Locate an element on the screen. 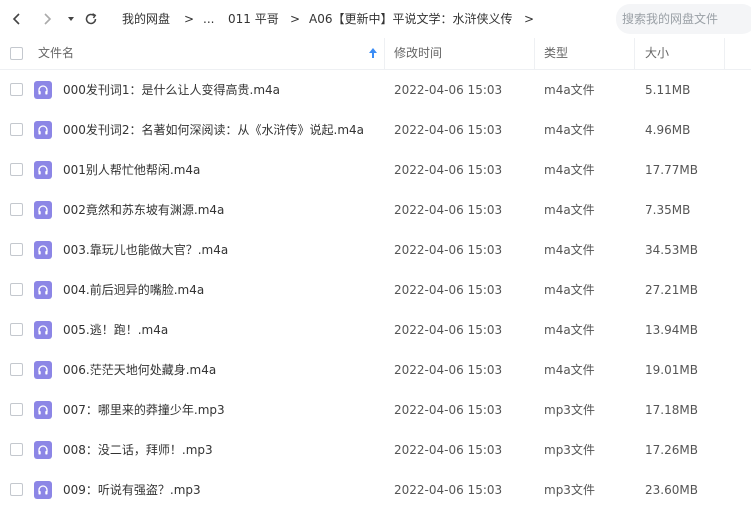 This screenshot has height=512, width=751. file-name: 000发刊词1：是什么让人变得高贵.m4a is located at coordinates (171, 90).